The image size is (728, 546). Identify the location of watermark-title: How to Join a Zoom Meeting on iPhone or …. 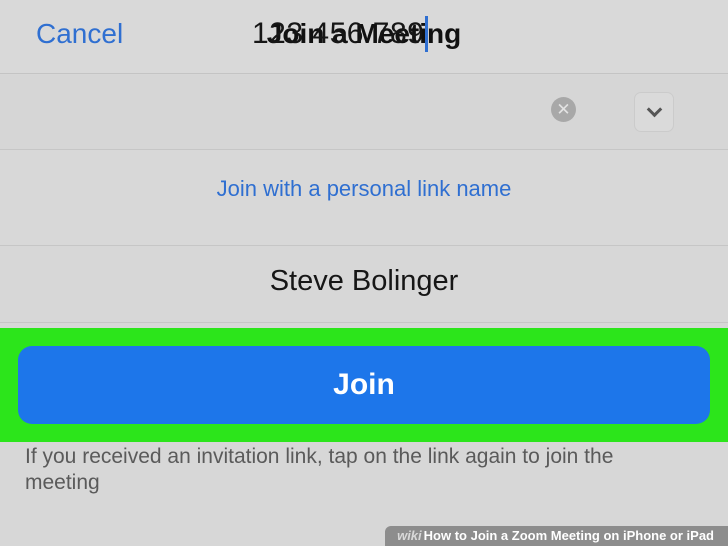
(568, 535).